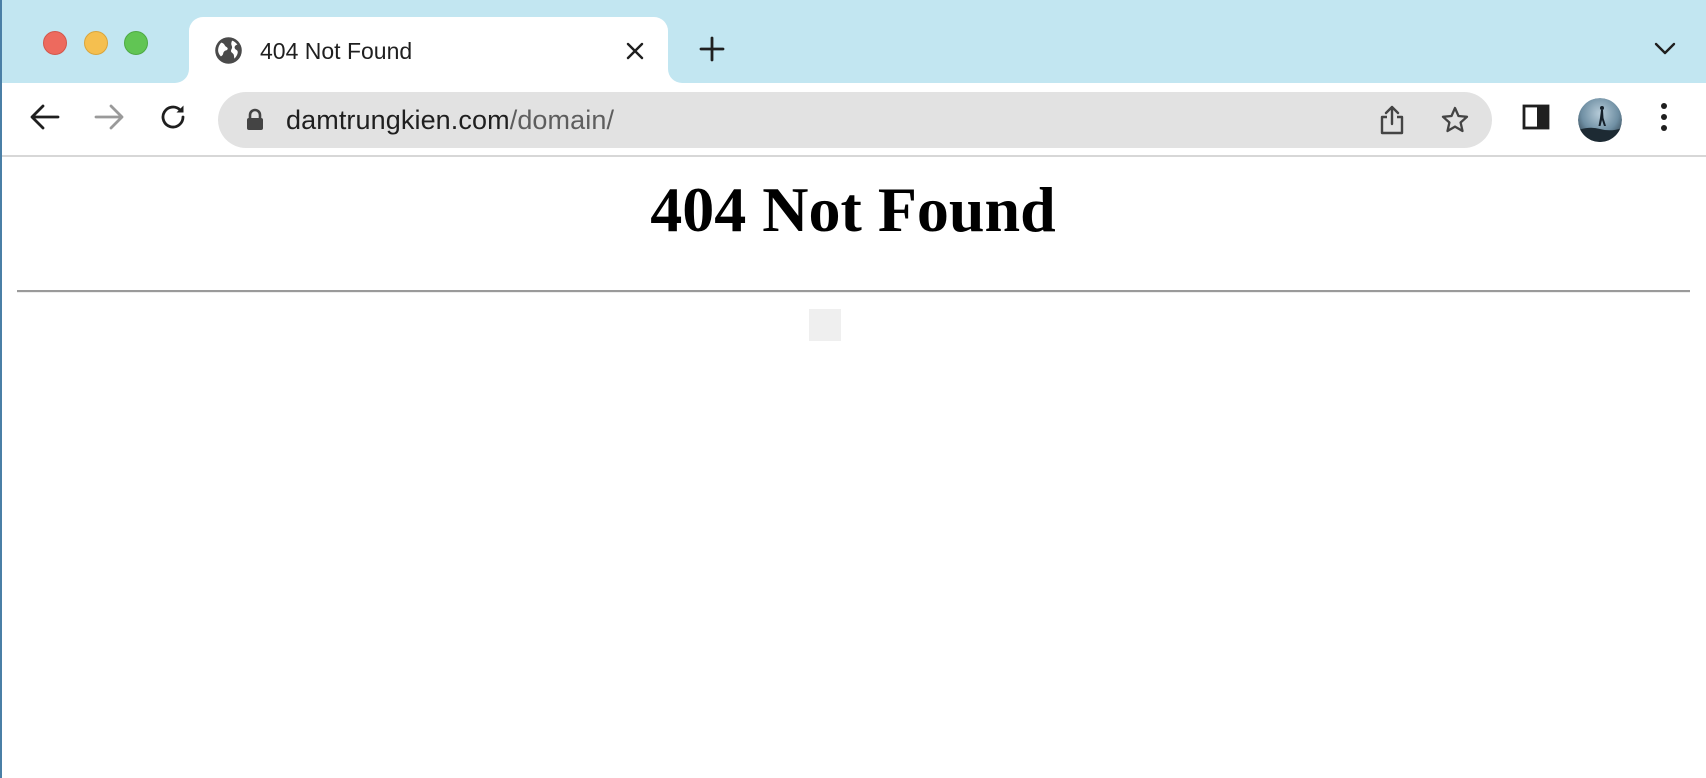 Image resolution: width=1706 pixels, height=778 pixels. What do you see at coordinates (635, 51) in the screenshot?
I see `close-icon` at bounding box center [635, 51].